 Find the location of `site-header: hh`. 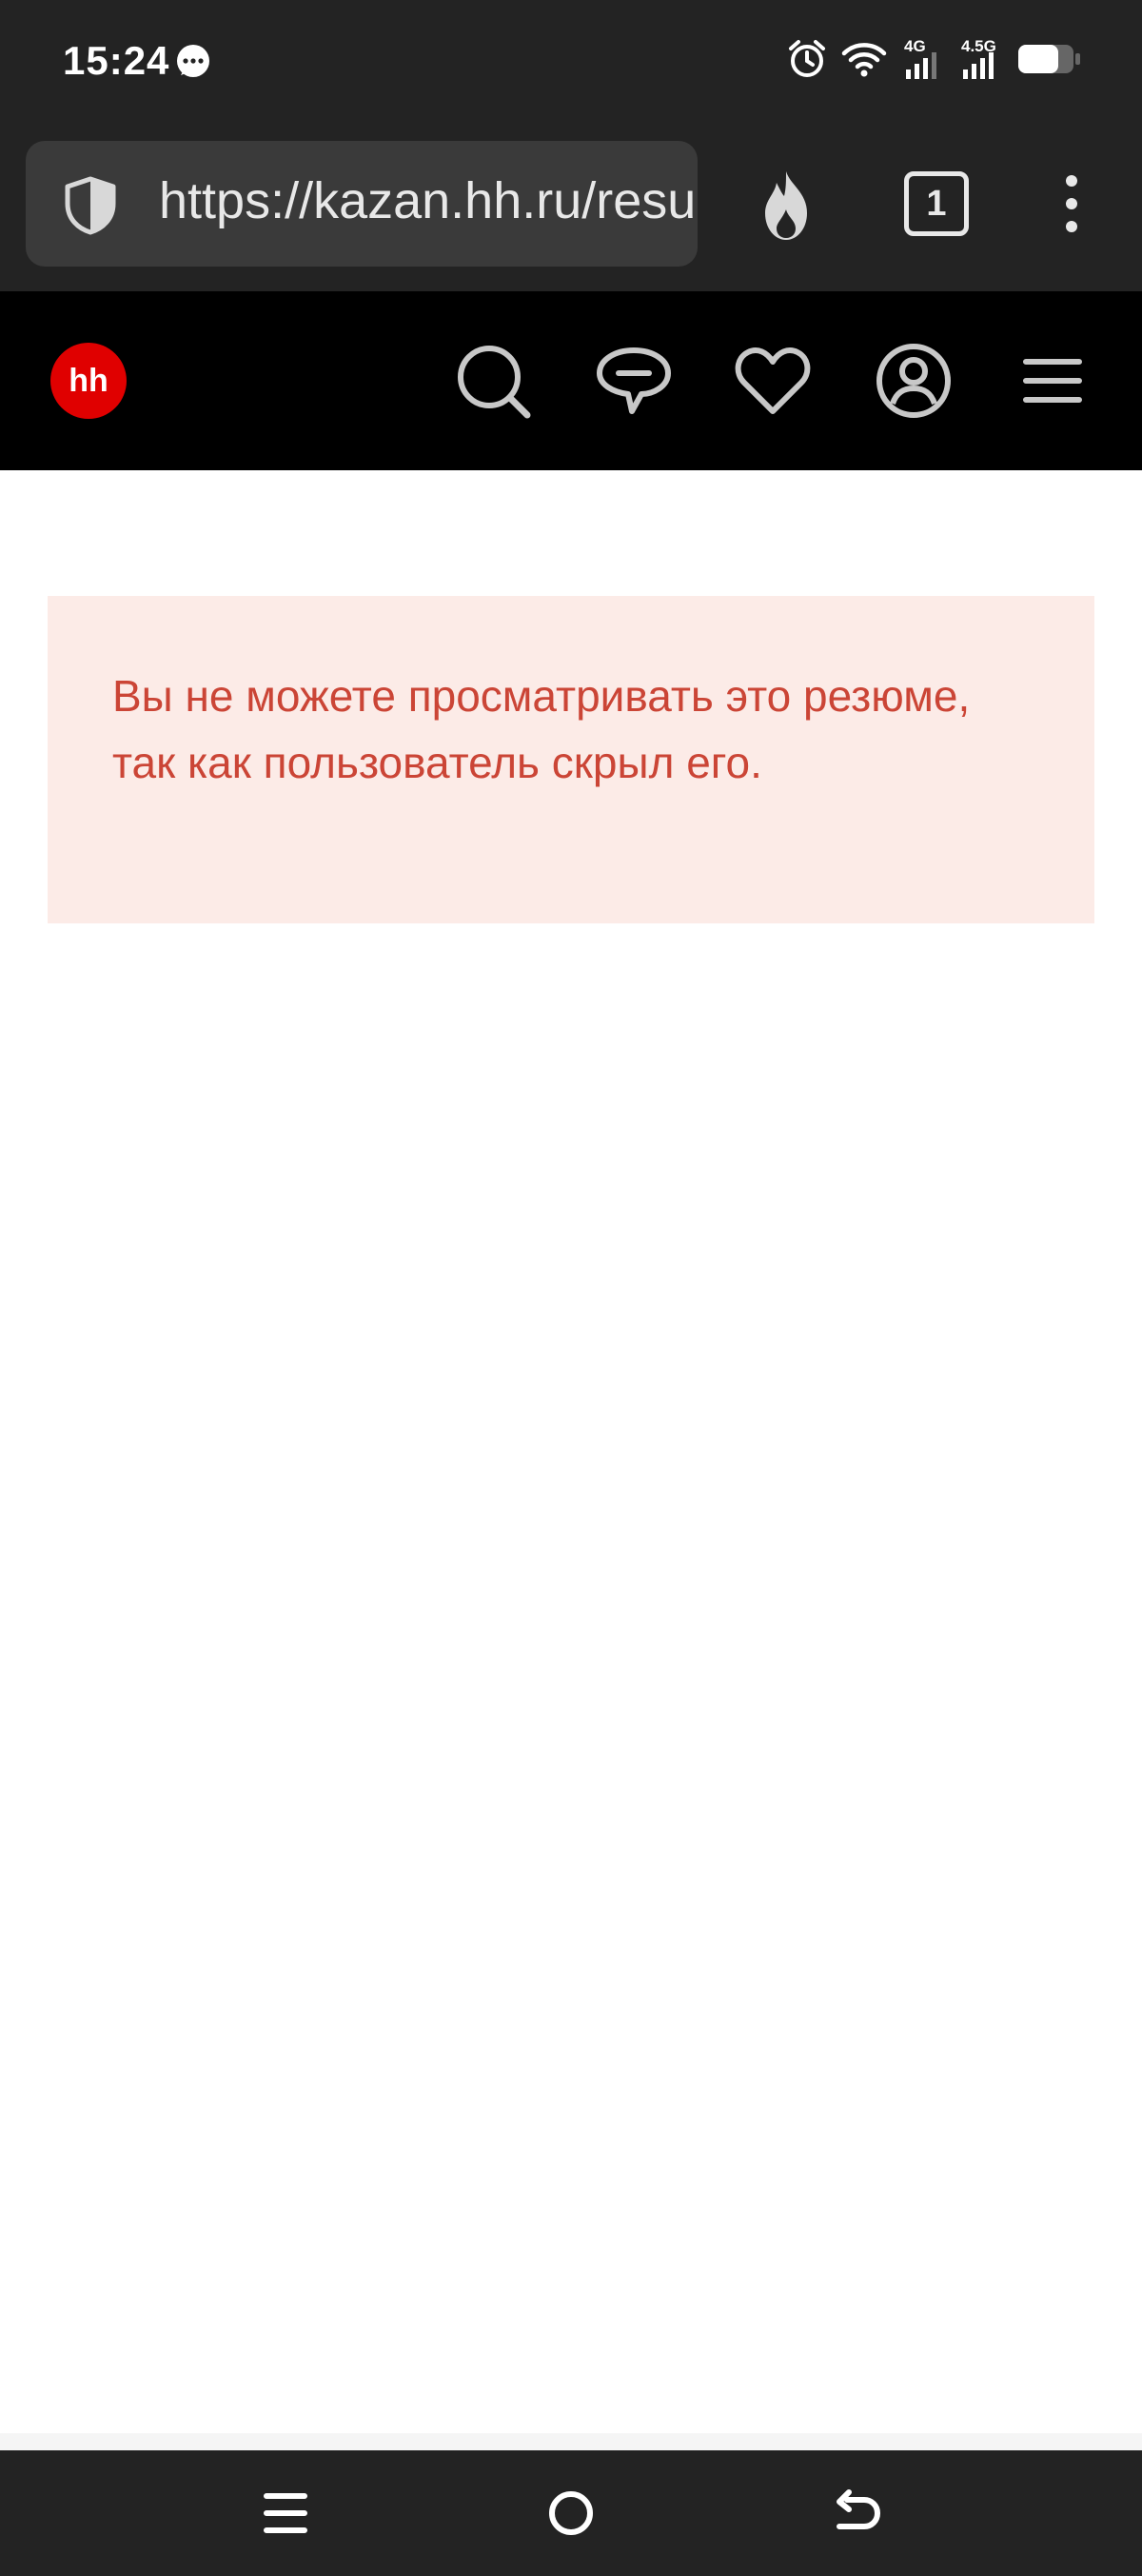

site-header: hh is located at coordinates (571, 380).